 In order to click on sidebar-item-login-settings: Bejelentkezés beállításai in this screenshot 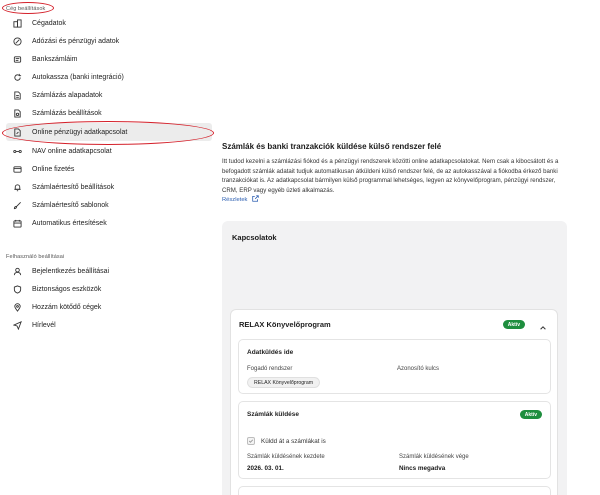, I will do `click(109, 271)`.